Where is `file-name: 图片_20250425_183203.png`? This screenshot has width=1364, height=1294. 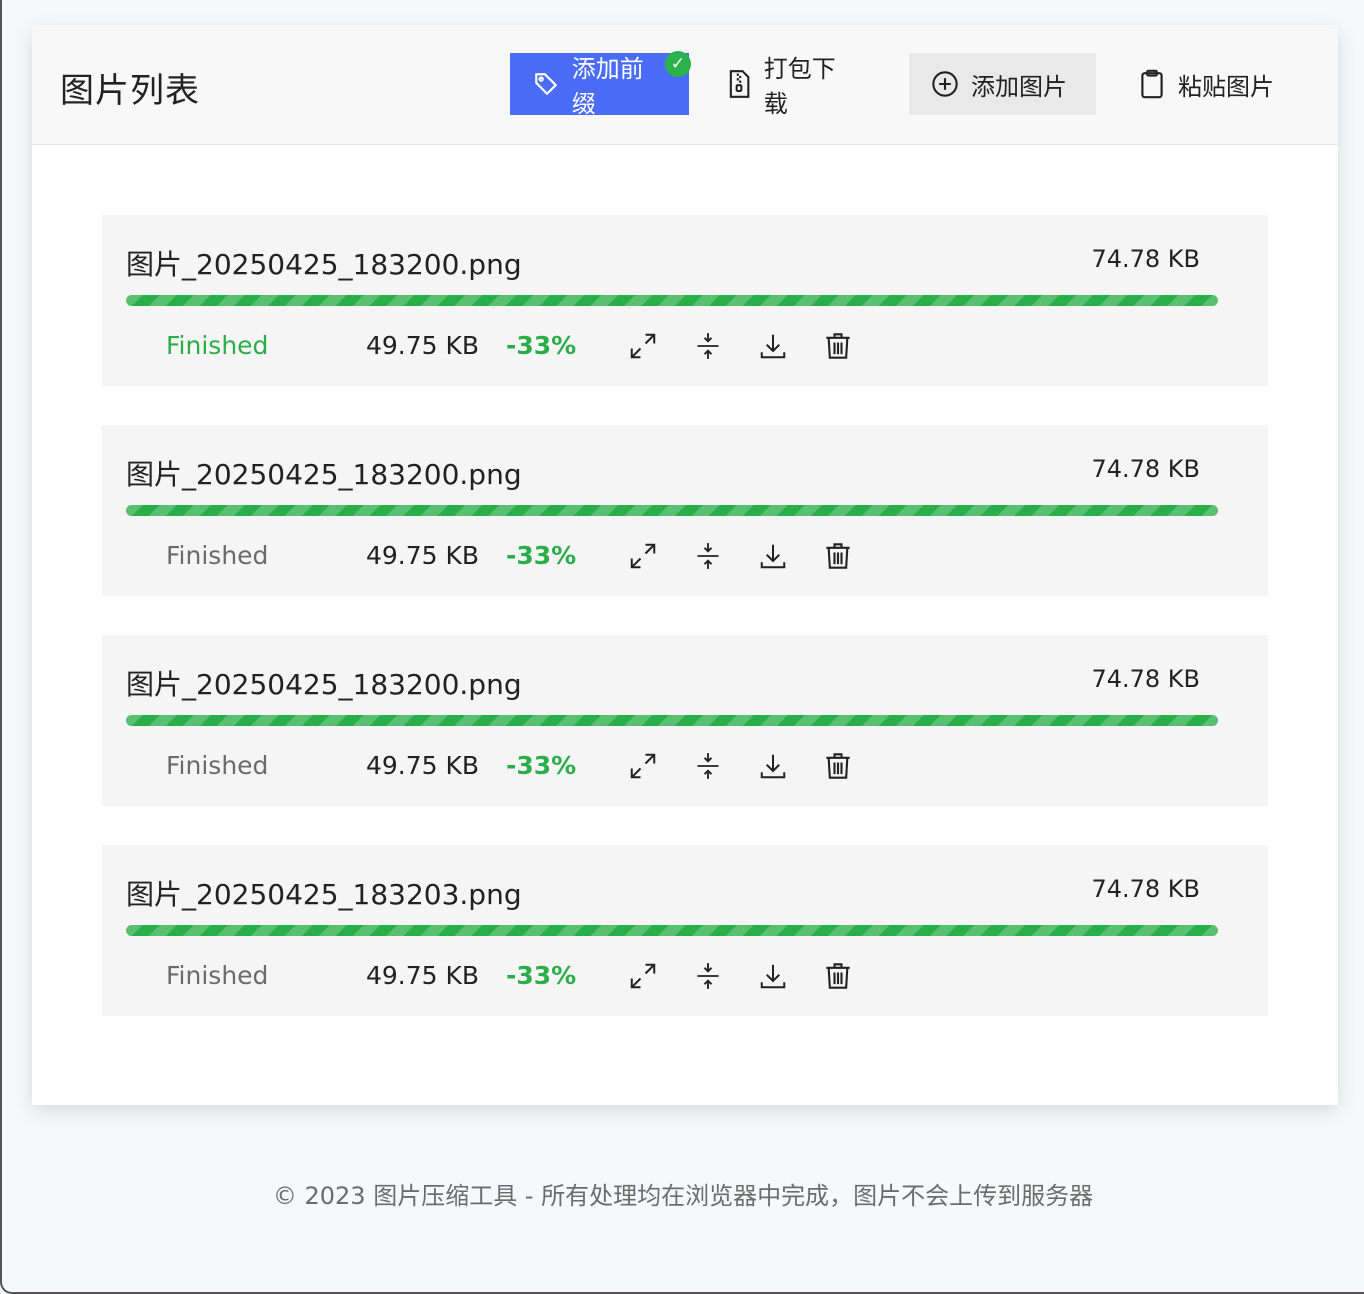
file-name: 图片_20250425_183203.png is located at coordinates (324, 894).